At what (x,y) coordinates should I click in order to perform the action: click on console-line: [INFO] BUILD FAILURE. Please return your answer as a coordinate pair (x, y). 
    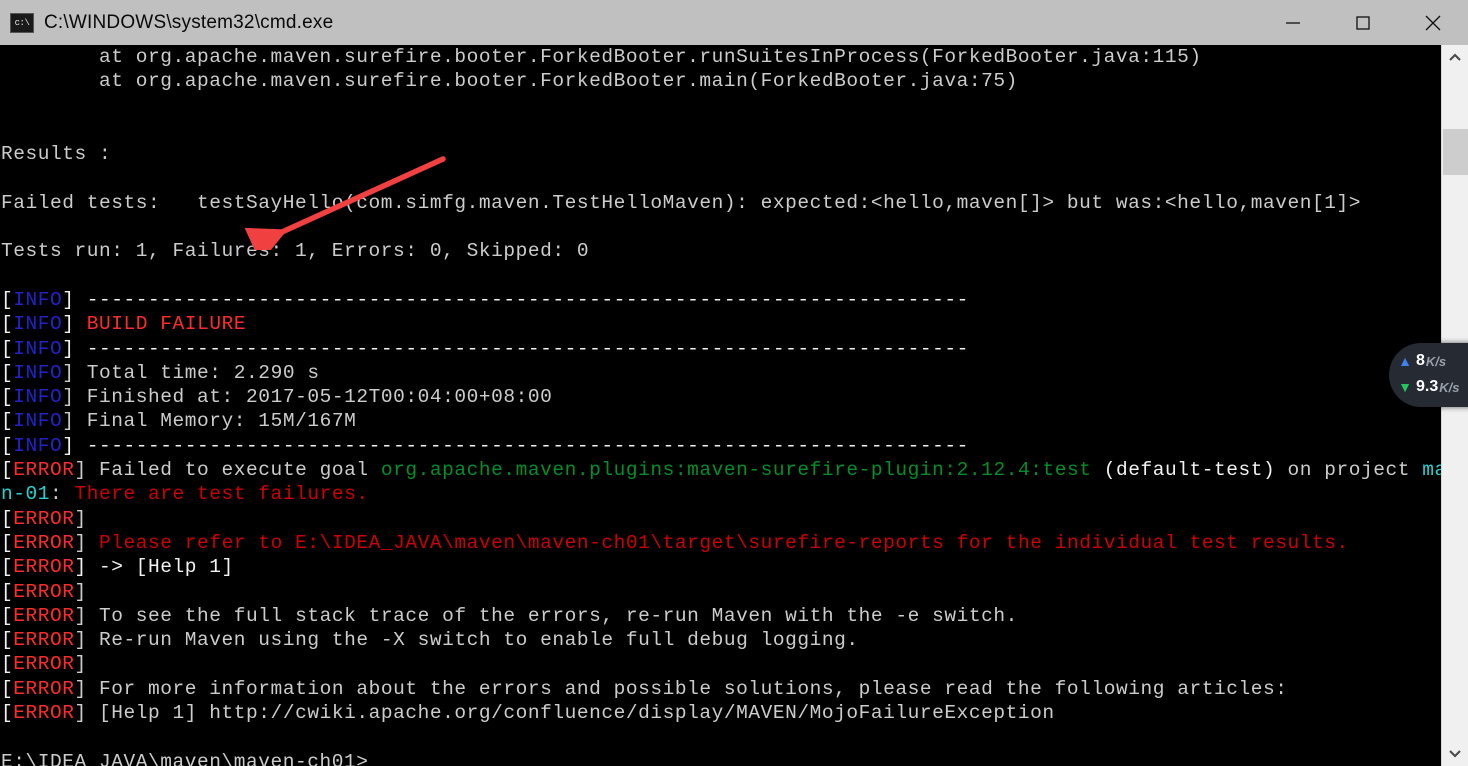
    Looking at the image, I should click on (720, 324).